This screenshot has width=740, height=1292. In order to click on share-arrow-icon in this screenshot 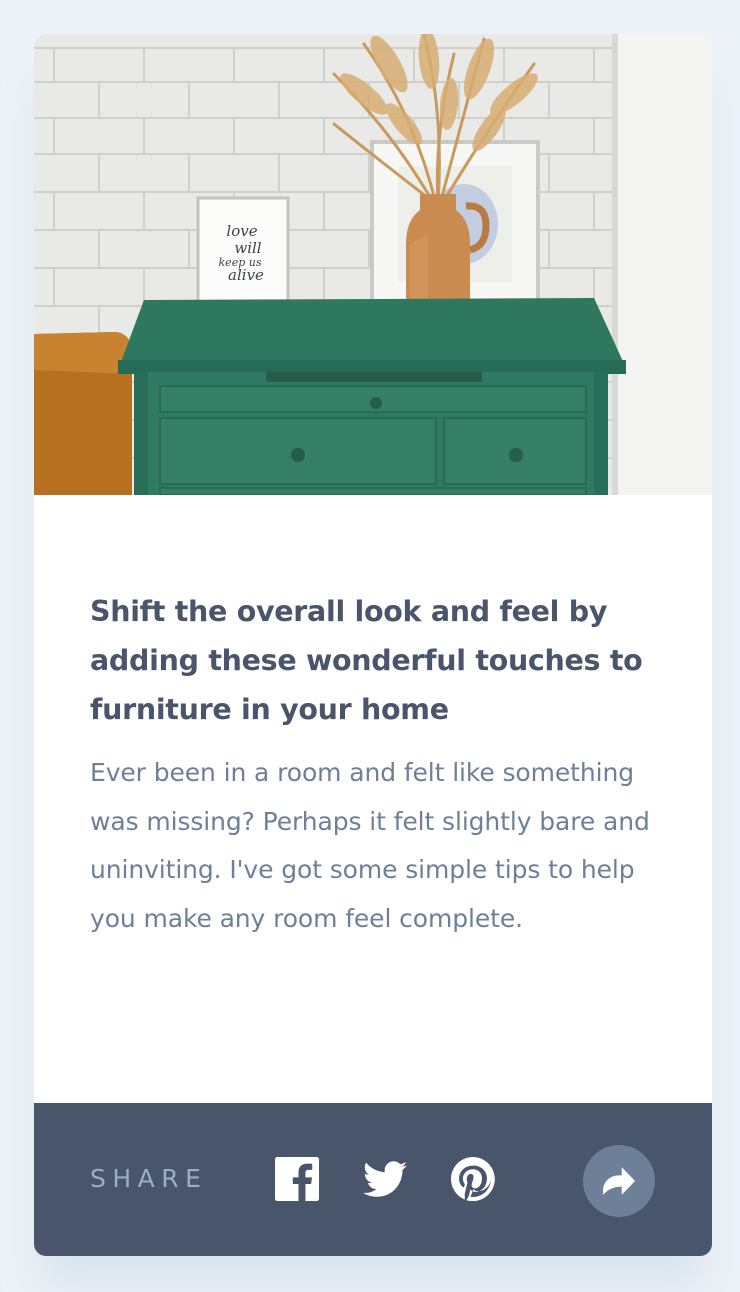, I will do `click(619, 1181)`.